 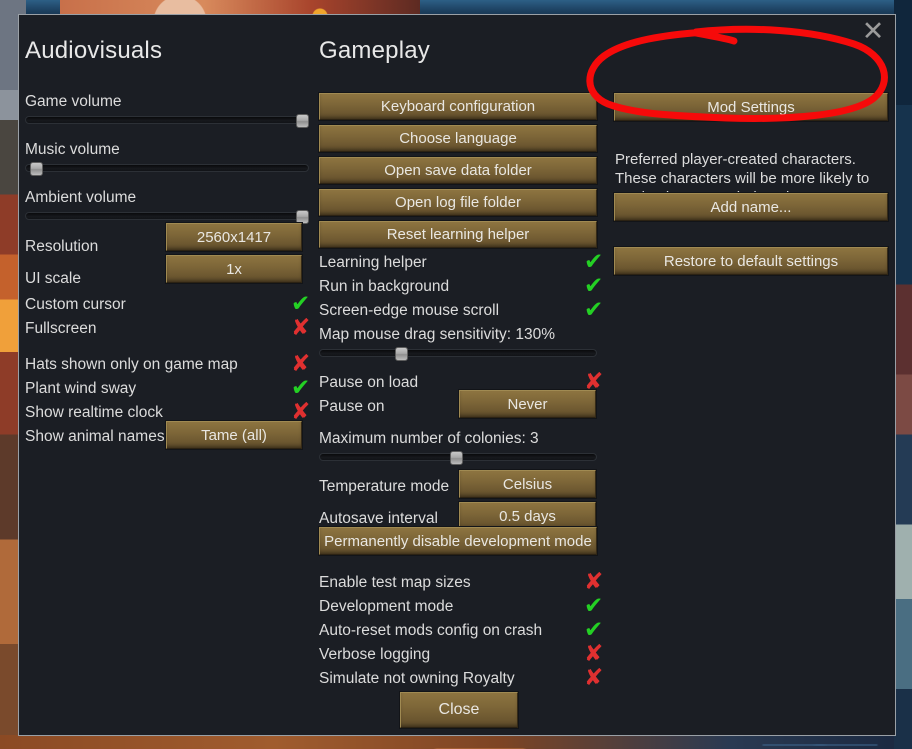 What do you see at coordinates (417, 678) in the screenshot?
I see `simulate-not-owning-royalty-label: Simulate not owning Royalty` at bounding box center [417, 678].